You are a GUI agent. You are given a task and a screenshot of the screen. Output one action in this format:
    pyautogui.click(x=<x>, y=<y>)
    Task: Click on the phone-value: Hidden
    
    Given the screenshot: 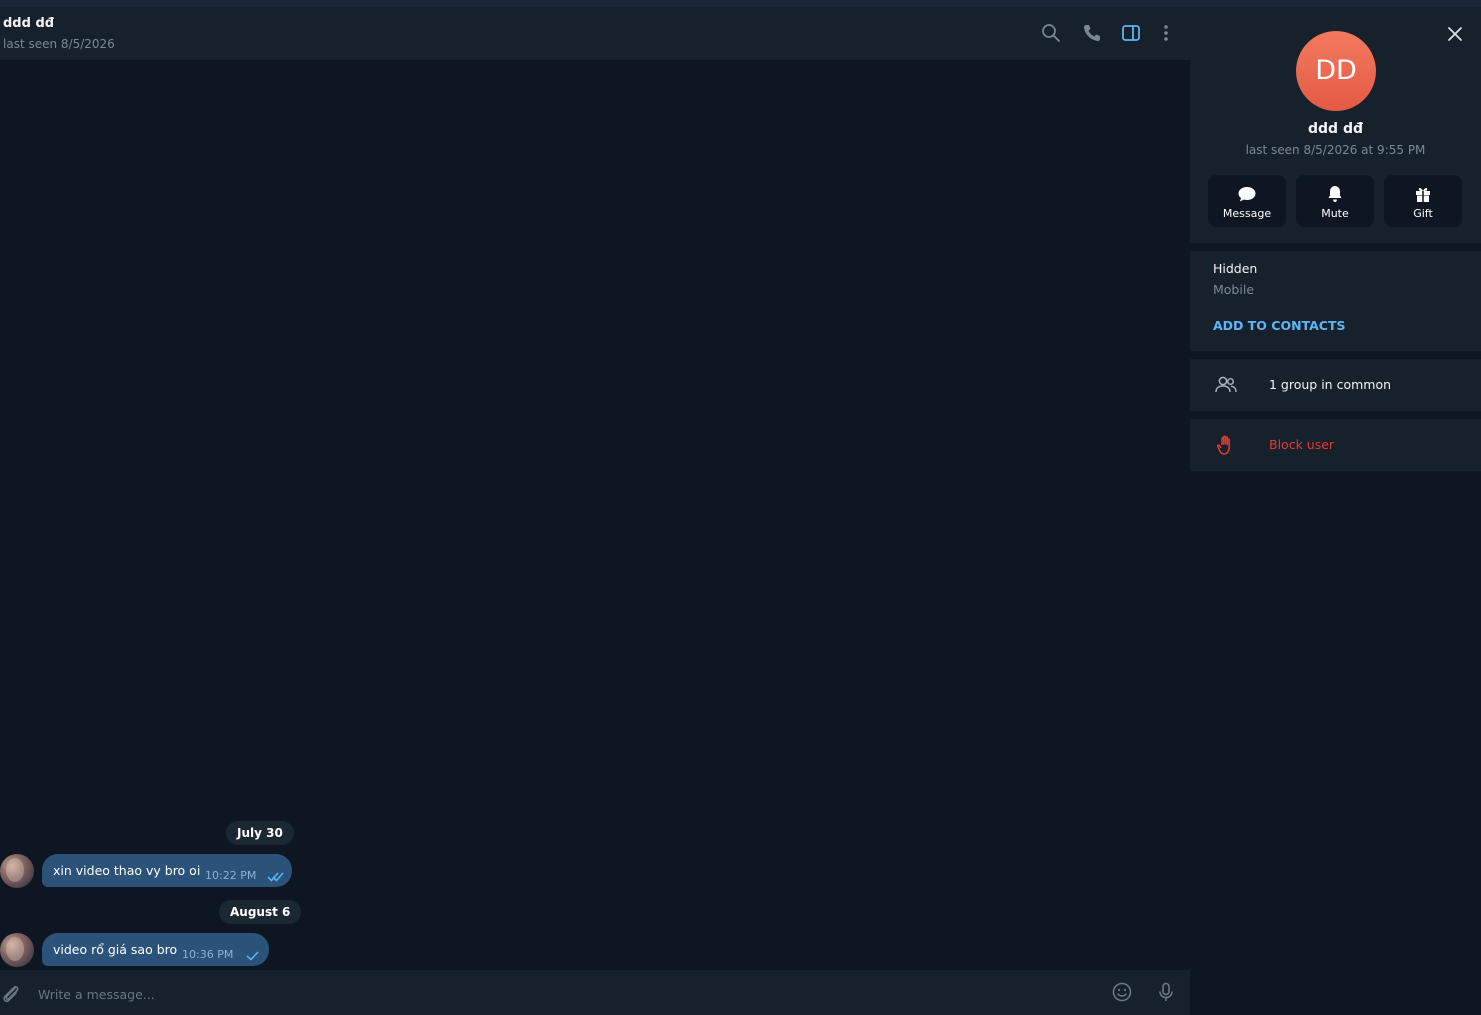 What is the action you would take?
    pyautogui.click(x=1235, y=268)
    